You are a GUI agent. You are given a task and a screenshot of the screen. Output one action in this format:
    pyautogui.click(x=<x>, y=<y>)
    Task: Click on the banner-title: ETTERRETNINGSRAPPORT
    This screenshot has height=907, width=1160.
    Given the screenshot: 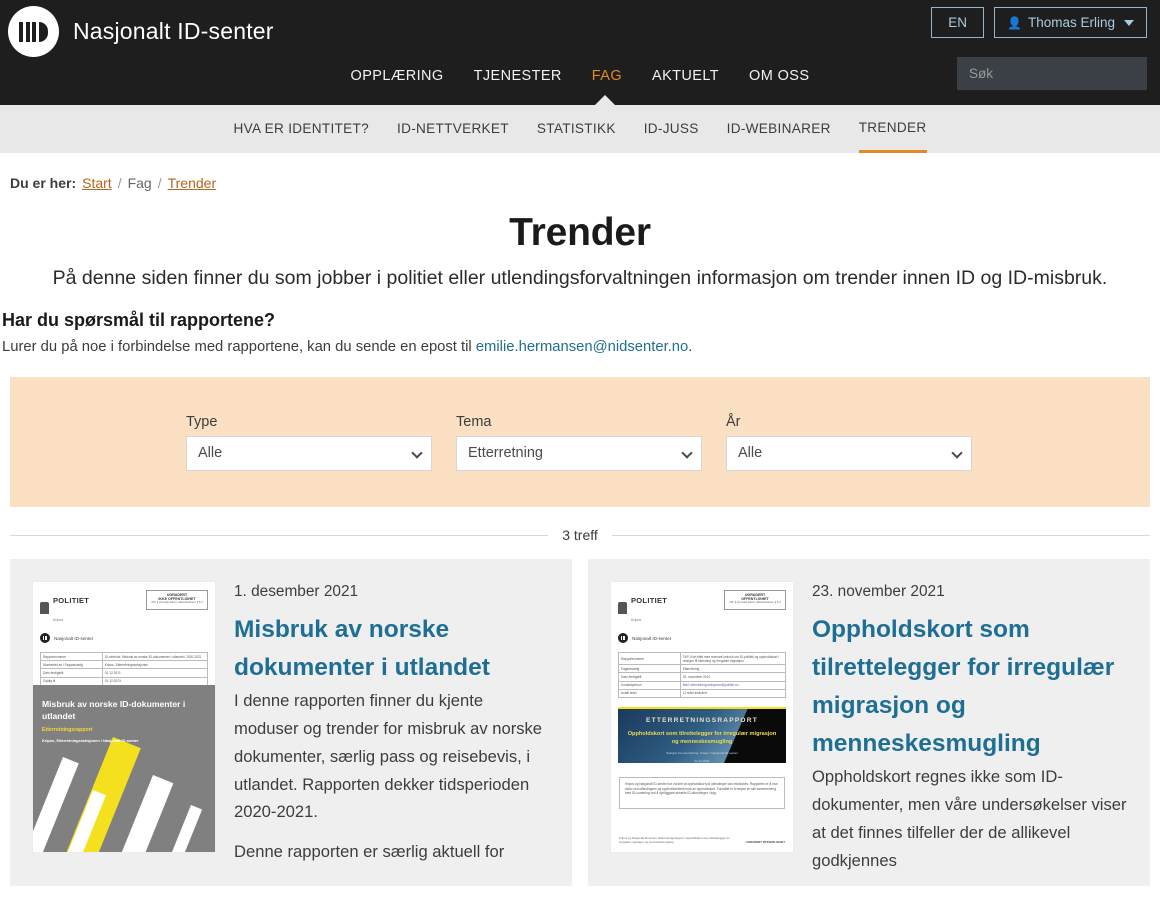 What is the action you would take?
    pyautogui.click(x=702, y=720)
    